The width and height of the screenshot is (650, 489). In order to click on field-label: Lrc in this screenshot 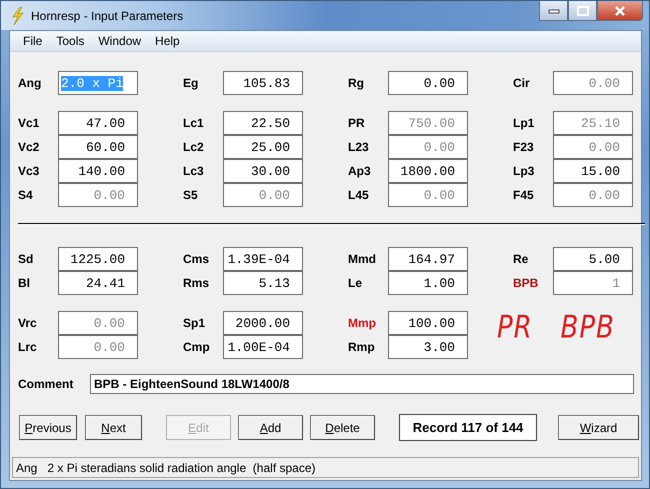, I will do `click(28, 347)`.